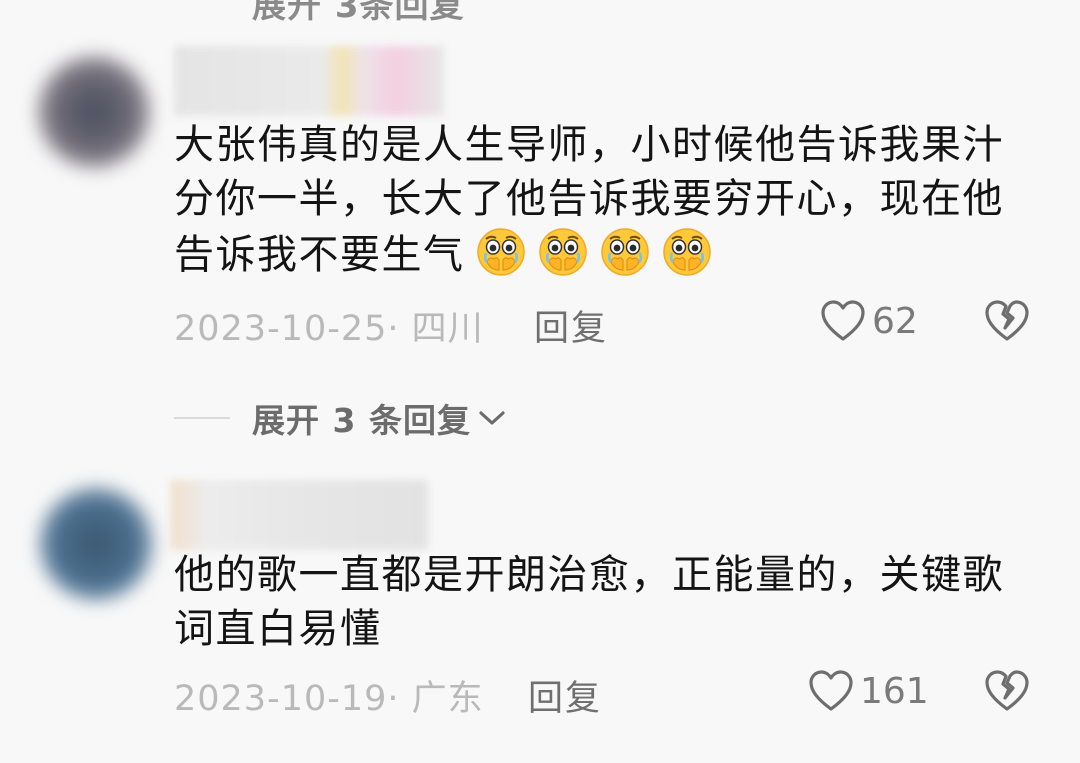 This screenshot has width=1080, height=763. I want to click on like-count: 161, so click(894, 691).